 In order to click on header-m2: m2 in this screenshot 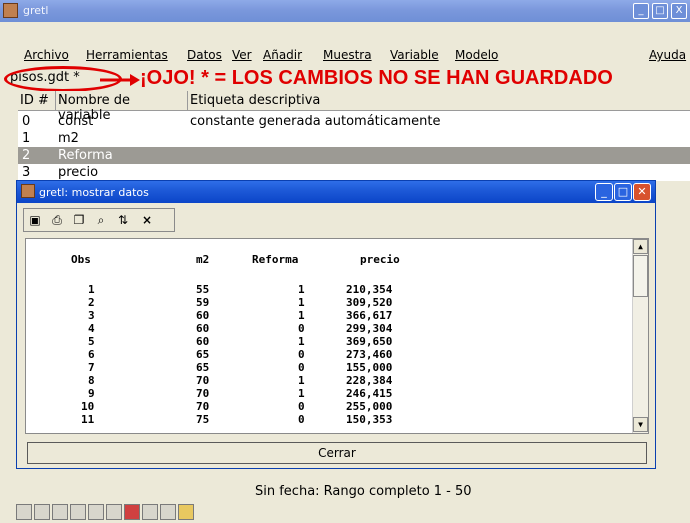, I will do `click(203, 259)`.